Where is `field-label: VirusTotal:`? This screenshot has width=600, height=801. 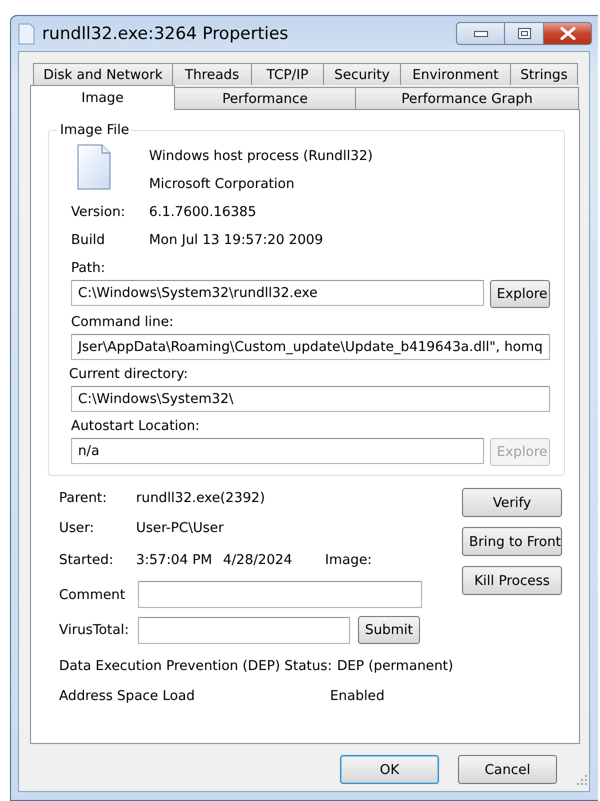
field-label: VirusTotal: is located at coordinates (94, 630).